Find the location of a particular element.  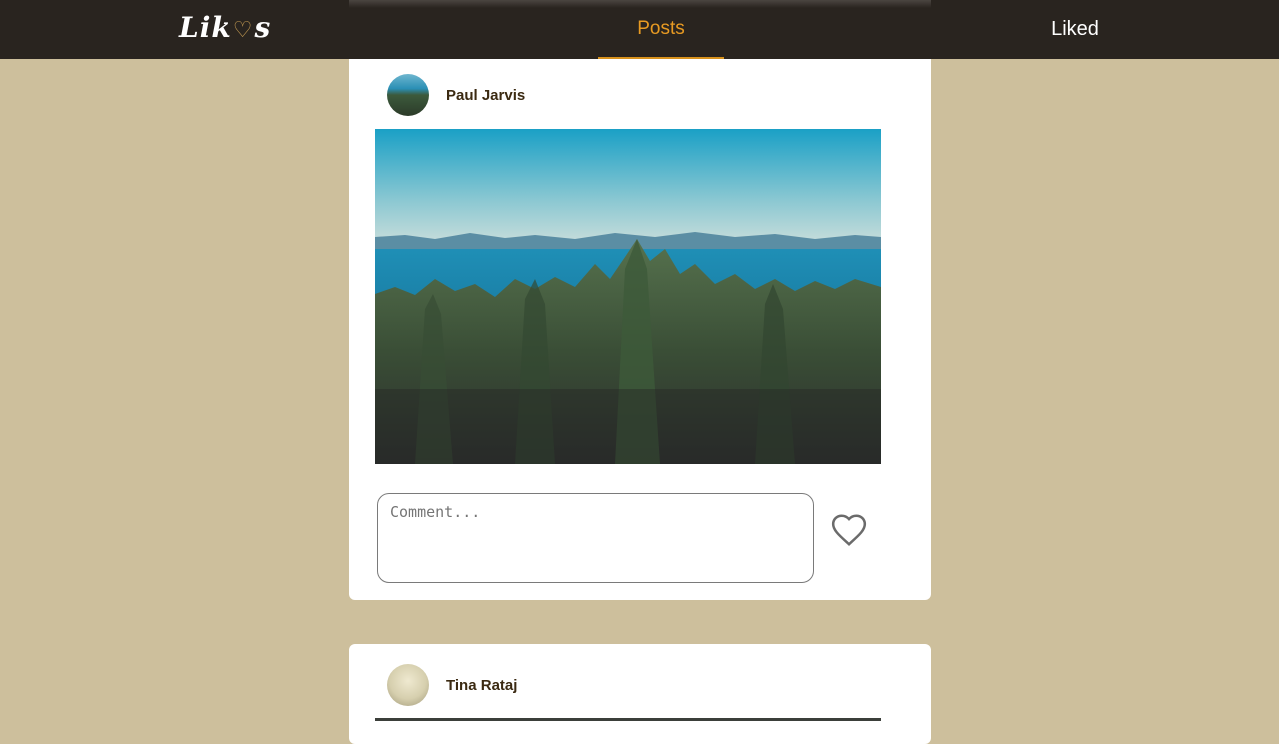

app-logo: Lik♡s is located at coordinates (225, 28).